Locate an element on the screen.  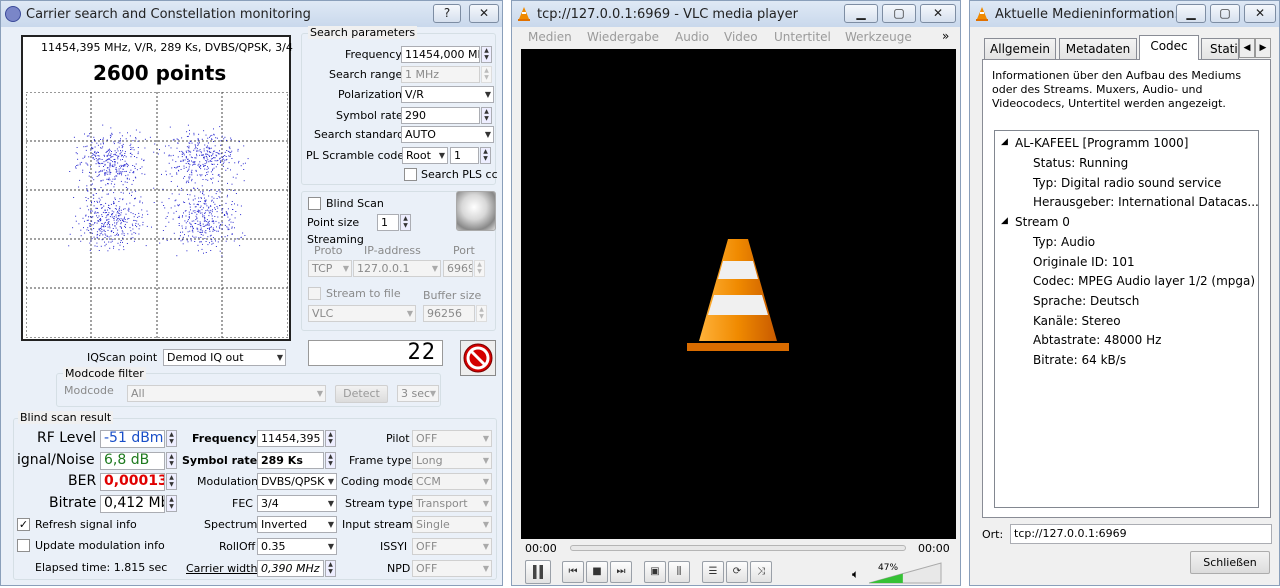
frequency-input: 11454,000 MHz is located at coordinates (440, 54).